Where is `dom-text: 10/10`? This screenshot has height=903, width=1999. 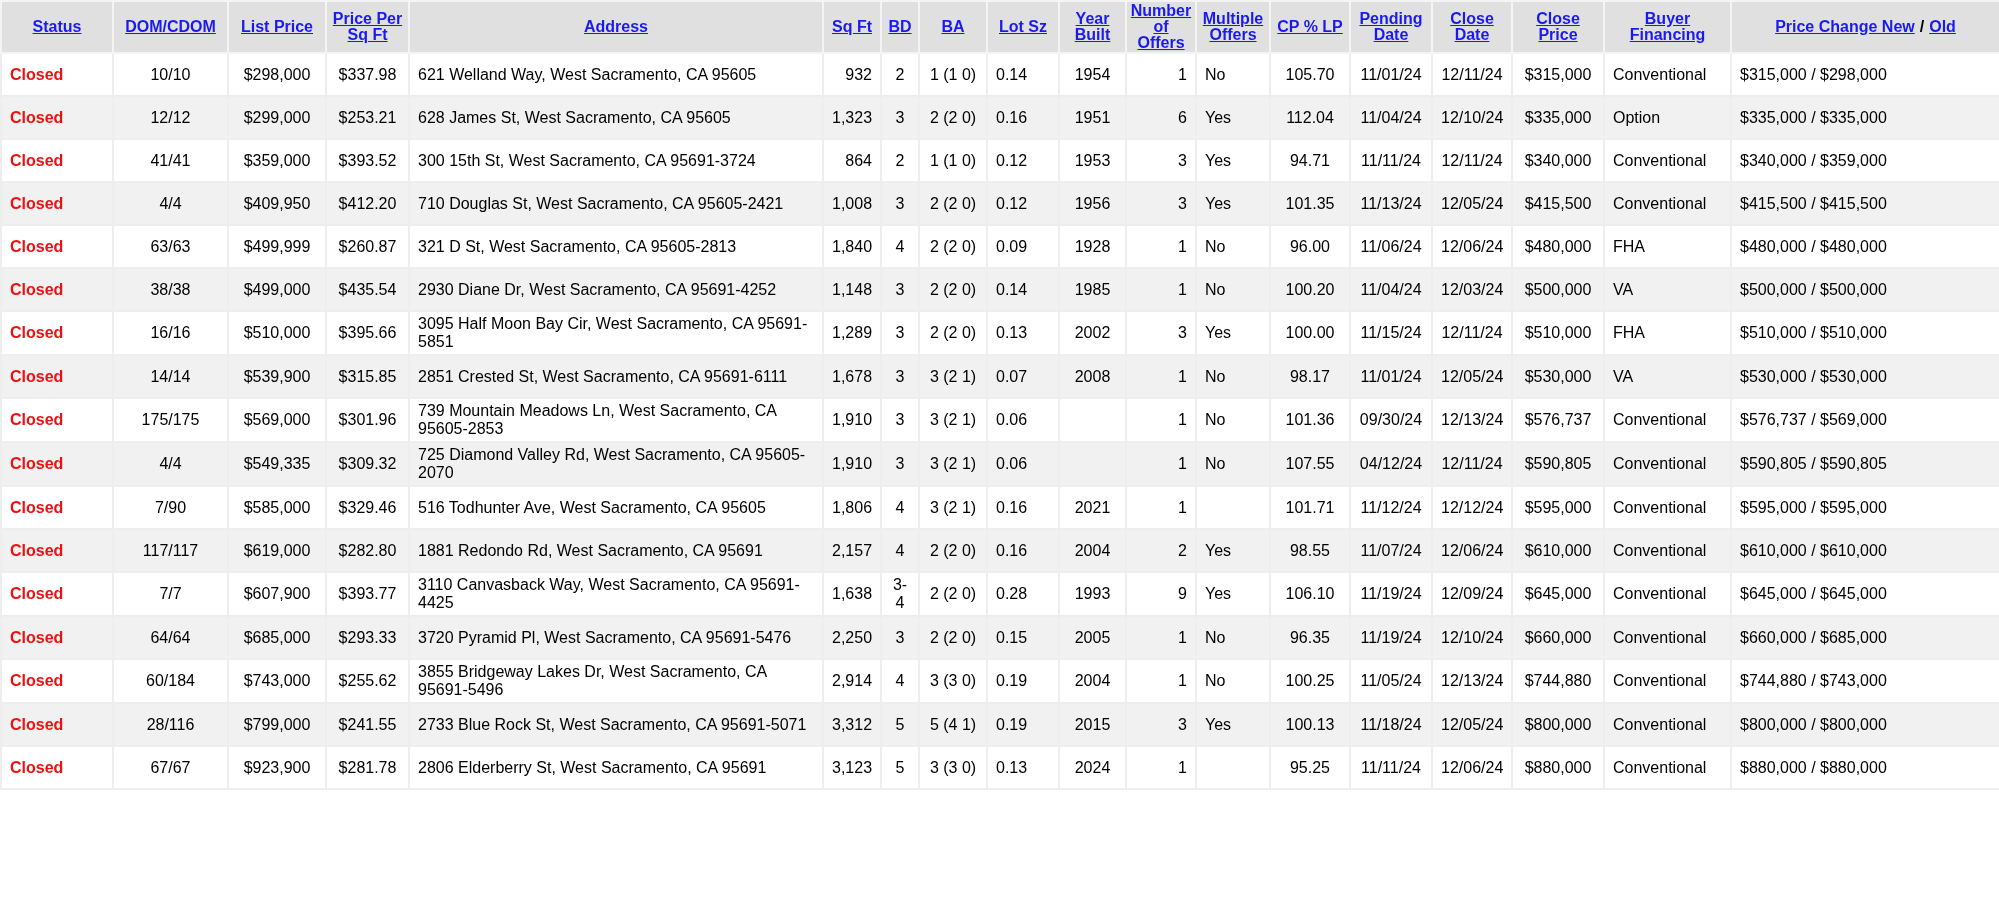
dom-text: 10/10 is located at coordinates (170, 74).